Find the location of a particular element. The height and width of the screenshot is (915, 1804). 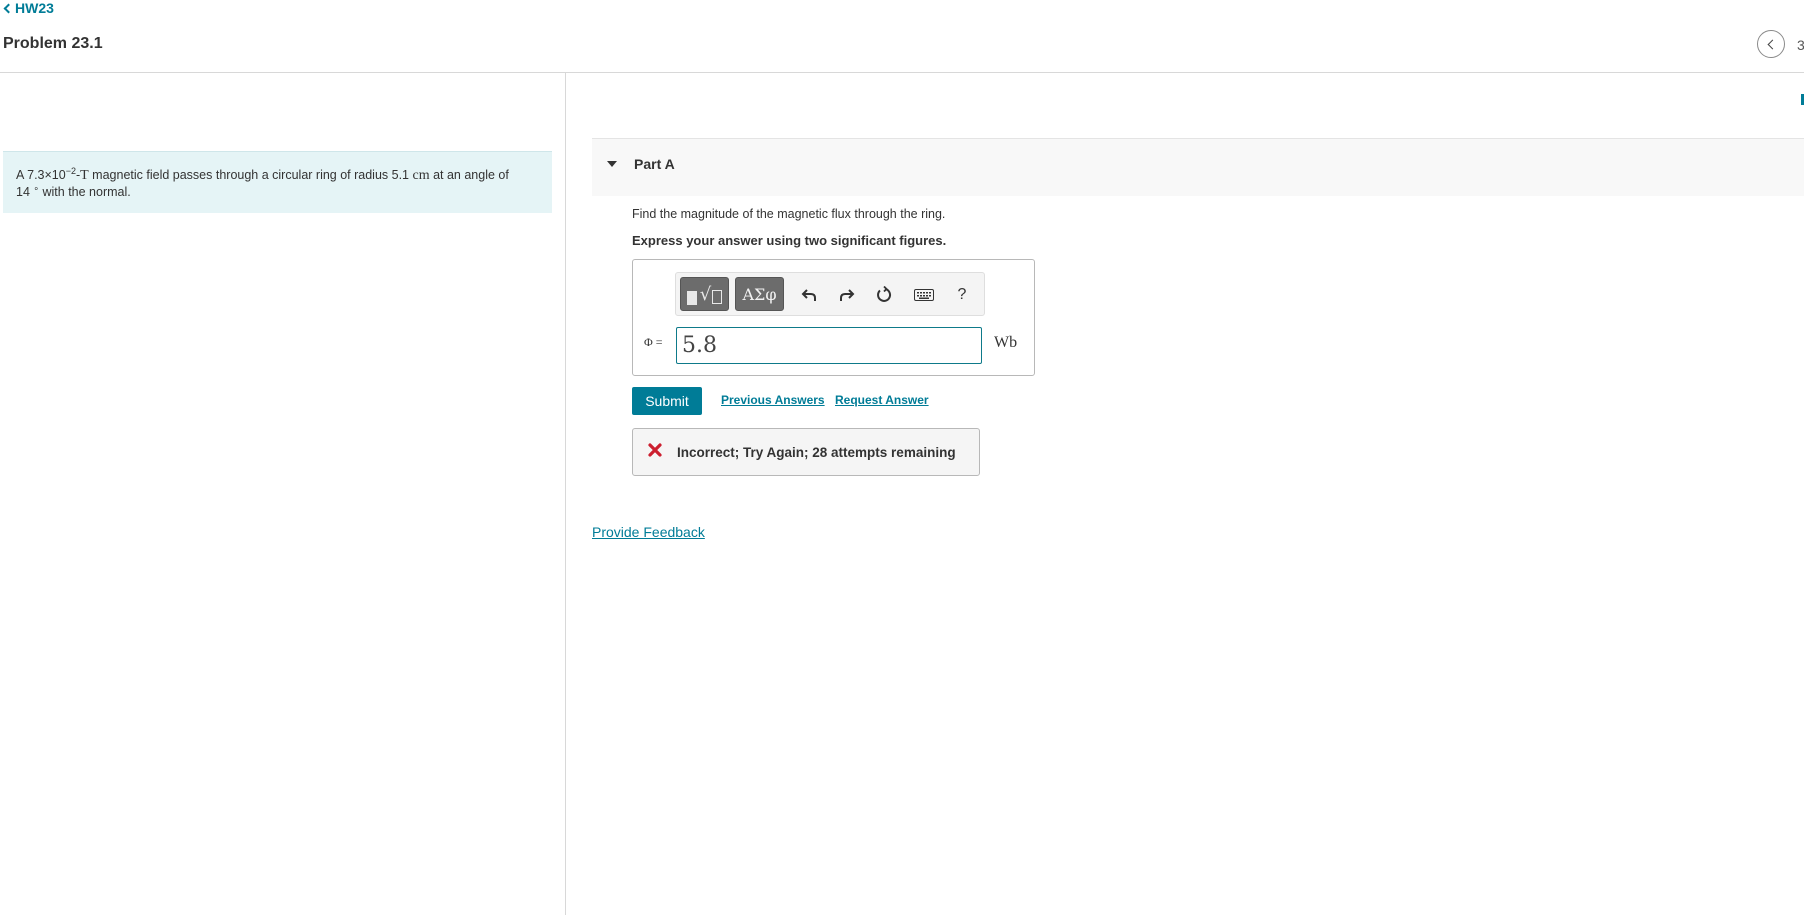

problem-title: Problem 23.1 is located at coordinates (53, 43).